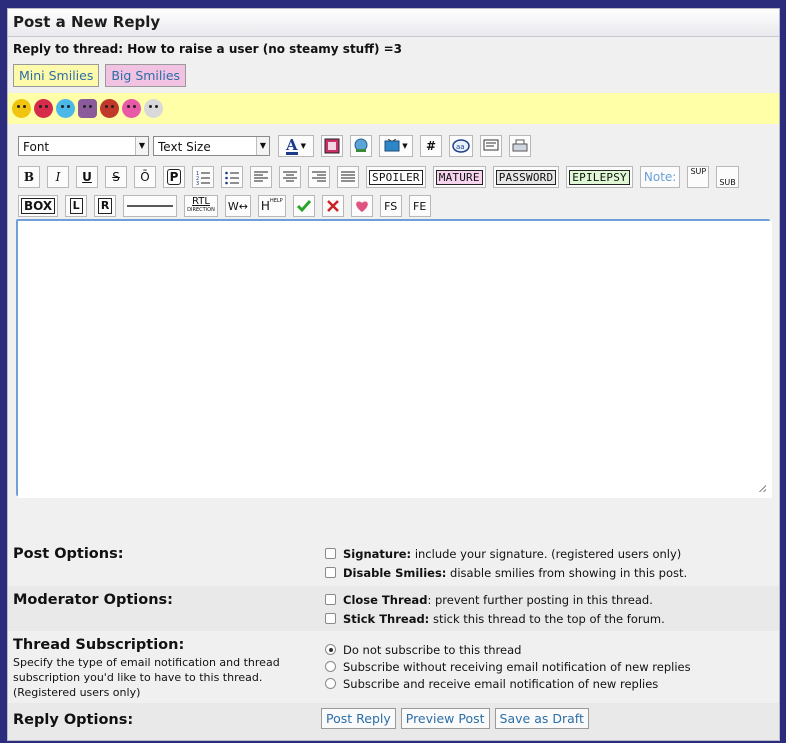 This screenshot has height=743, width=786. What do you see at coordinates (56, 75) in the screenshot?
I see `mini-smilies-tab: Mini Smilies` at bounding box center [56, 75].